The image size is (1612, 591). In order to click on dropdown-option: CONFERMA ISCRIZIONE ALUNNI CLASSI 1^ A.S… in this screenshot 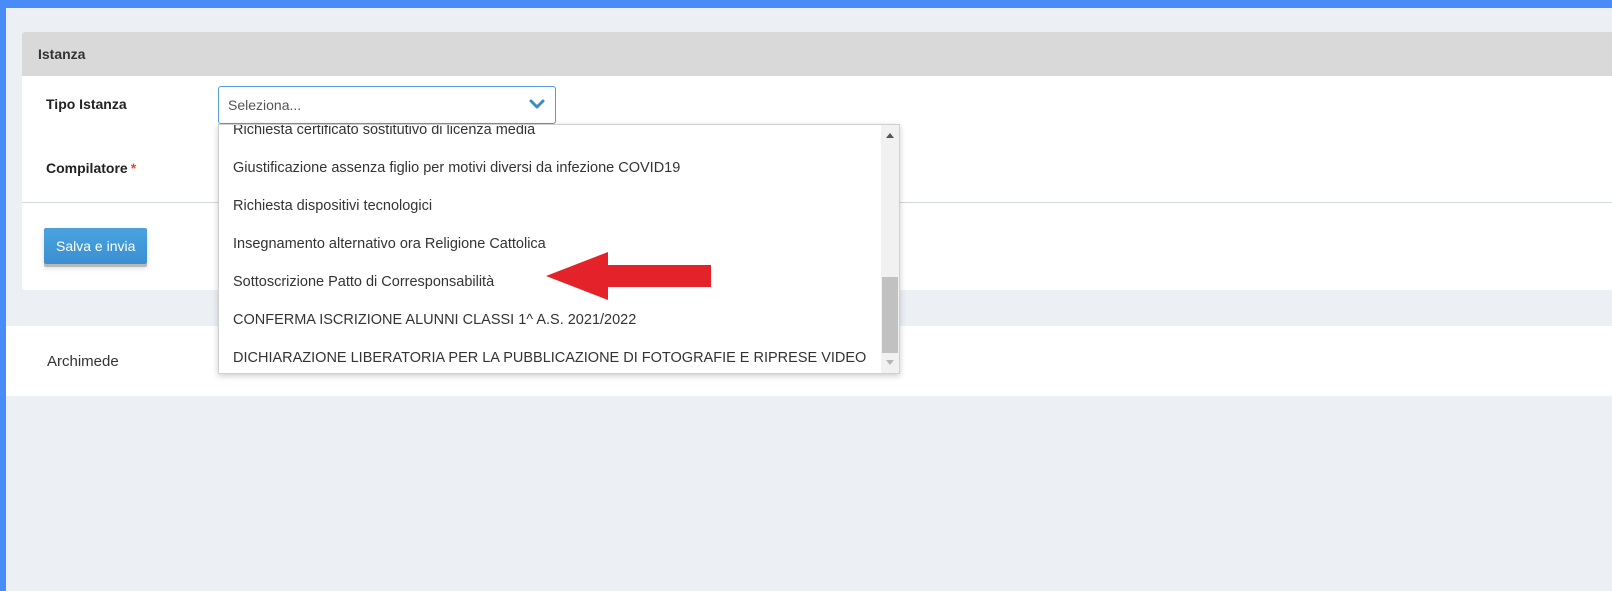, I will do `click(549, 320)`.